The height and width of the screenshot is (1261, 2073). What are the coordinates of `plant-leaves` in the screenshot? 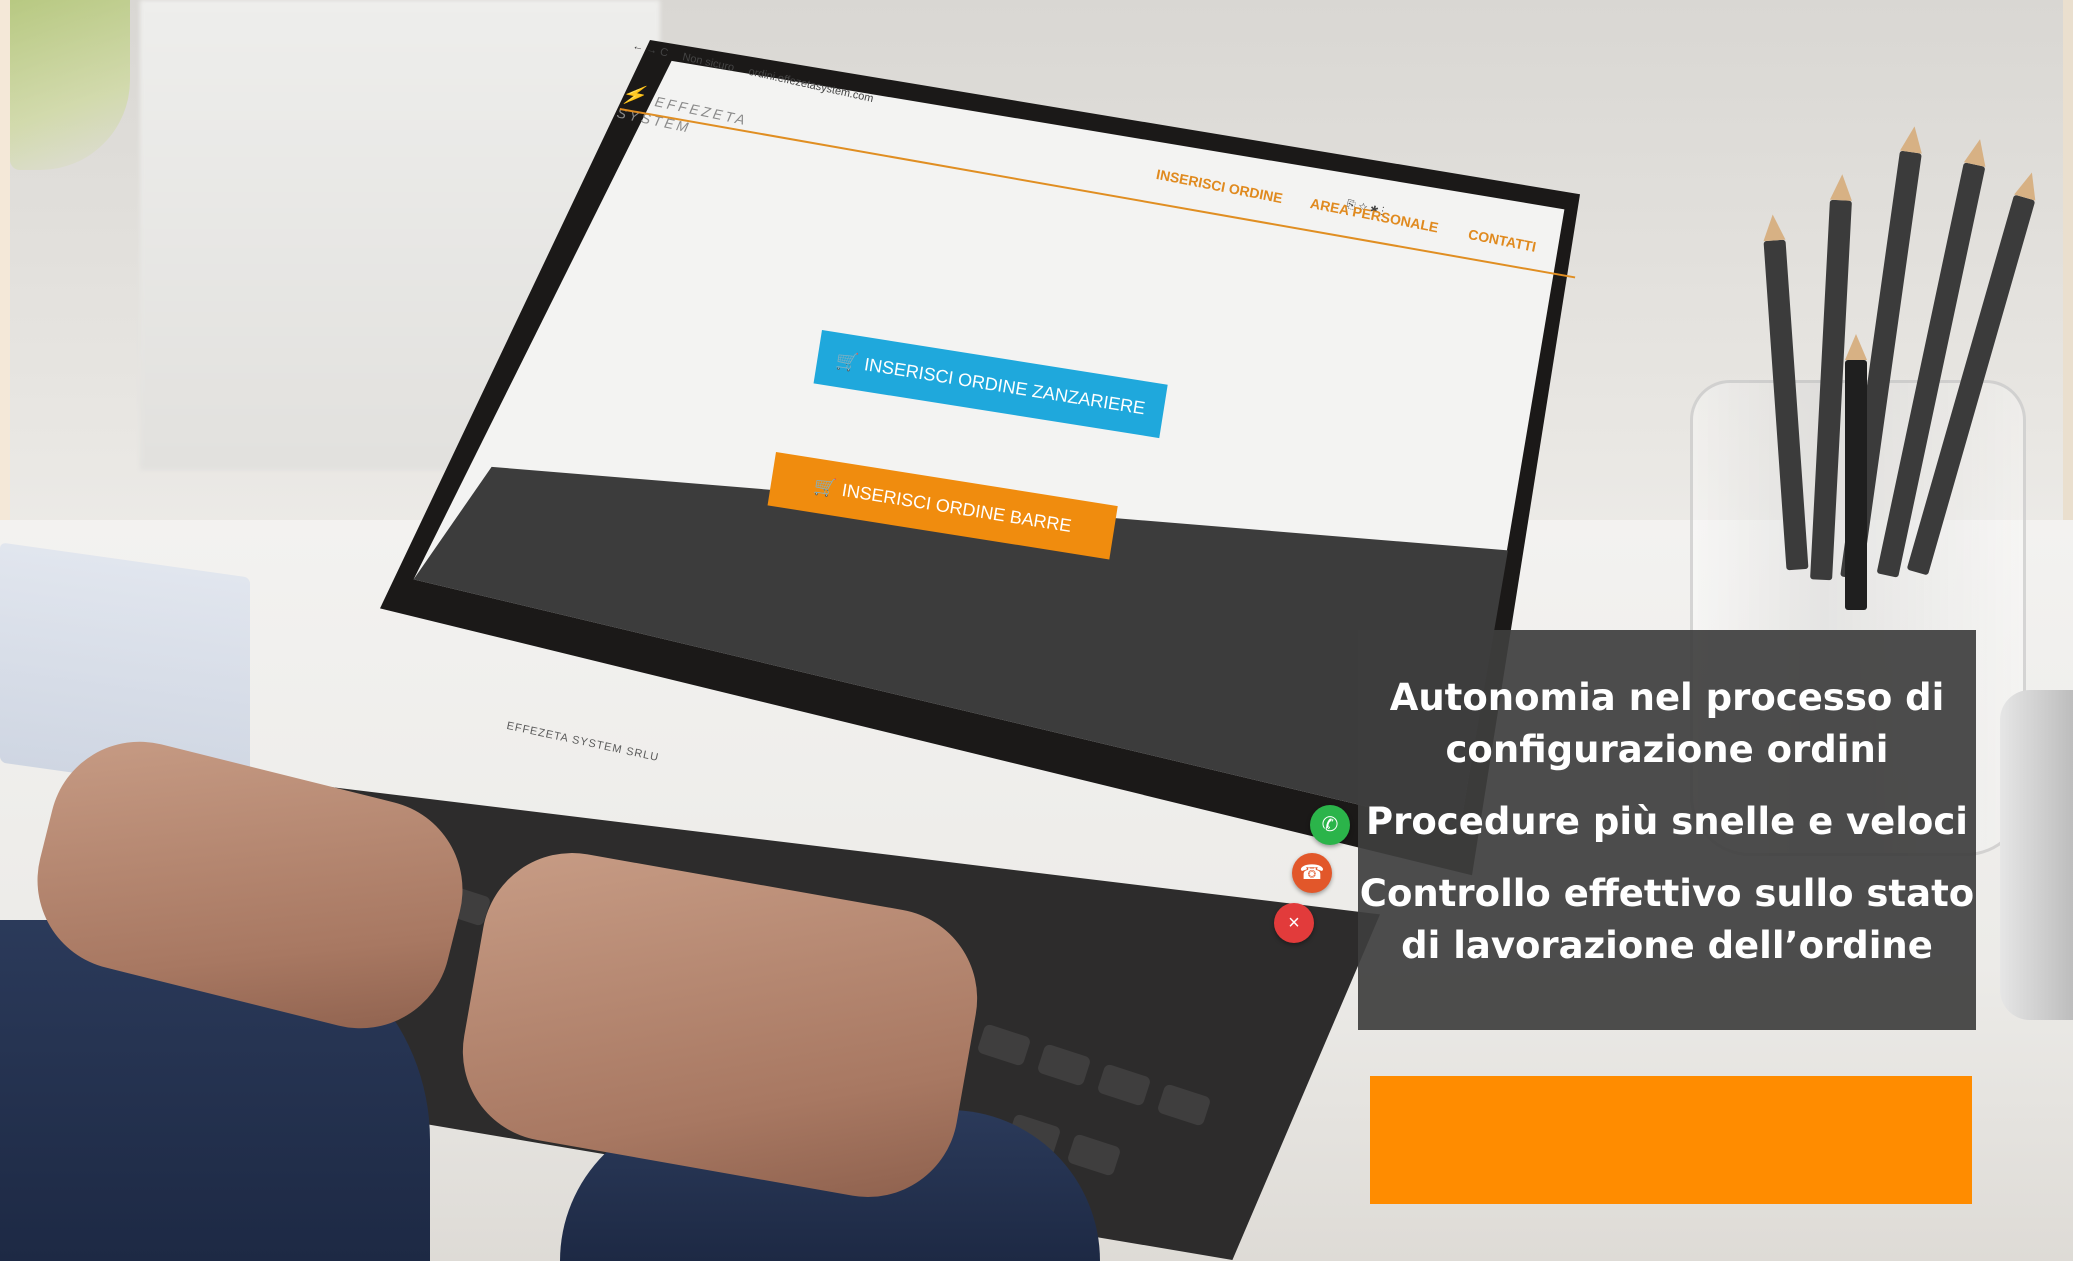 It's located at (70, 85).